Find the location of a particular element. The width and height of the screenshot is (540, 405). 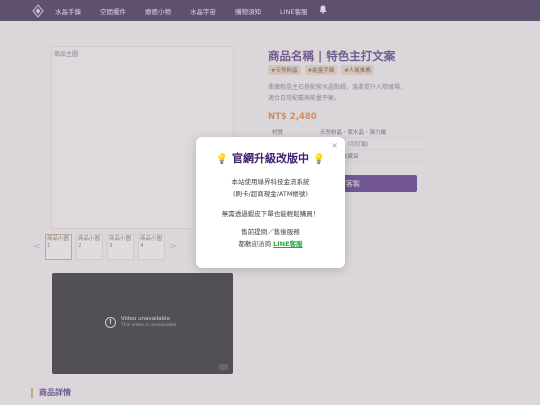

modal-title-text: 官網升級改版中 is located at coordinates (270, 158).